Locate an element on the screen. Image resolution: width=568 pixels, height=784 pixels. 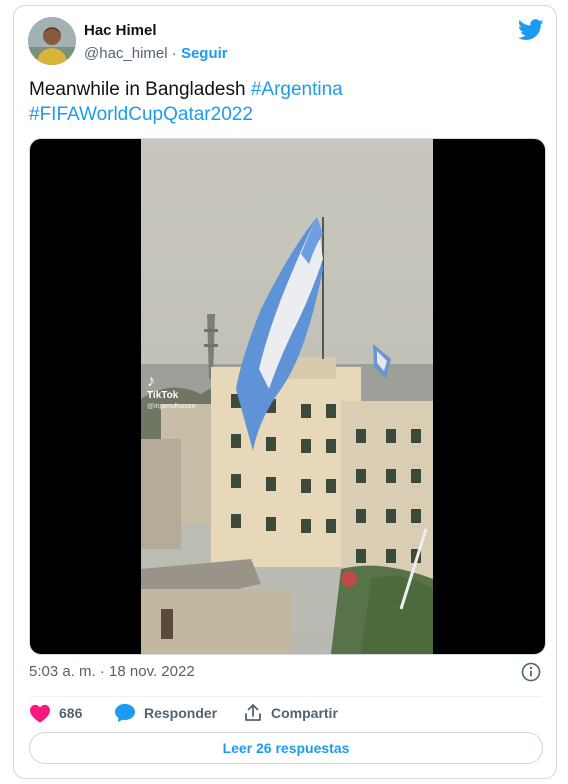
tweet-timestamp: 5:03 a. m. · 18 nov. 2022 is located at coordinates (112, 671).